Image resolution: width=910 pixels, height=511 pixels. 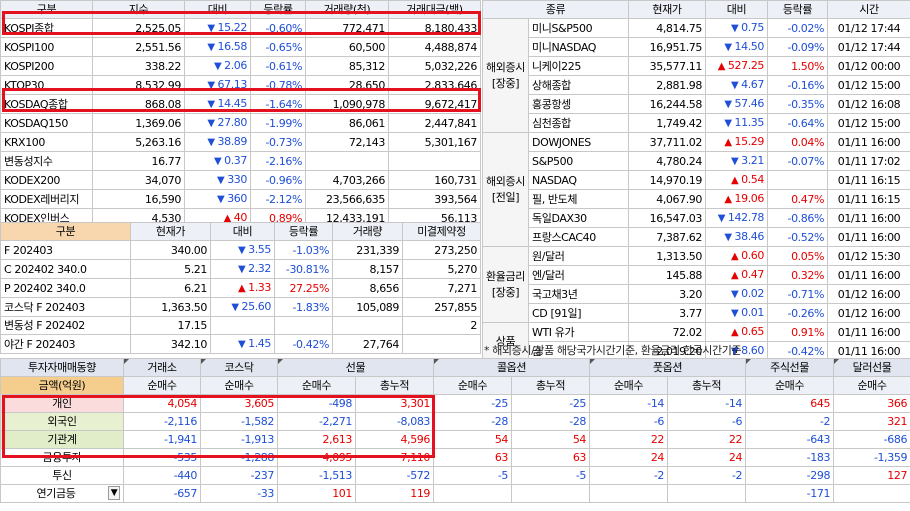 What do you see at coordinates (347, 161) in the screenshot?
I see `index-volume` at bounding box center [347, 161].